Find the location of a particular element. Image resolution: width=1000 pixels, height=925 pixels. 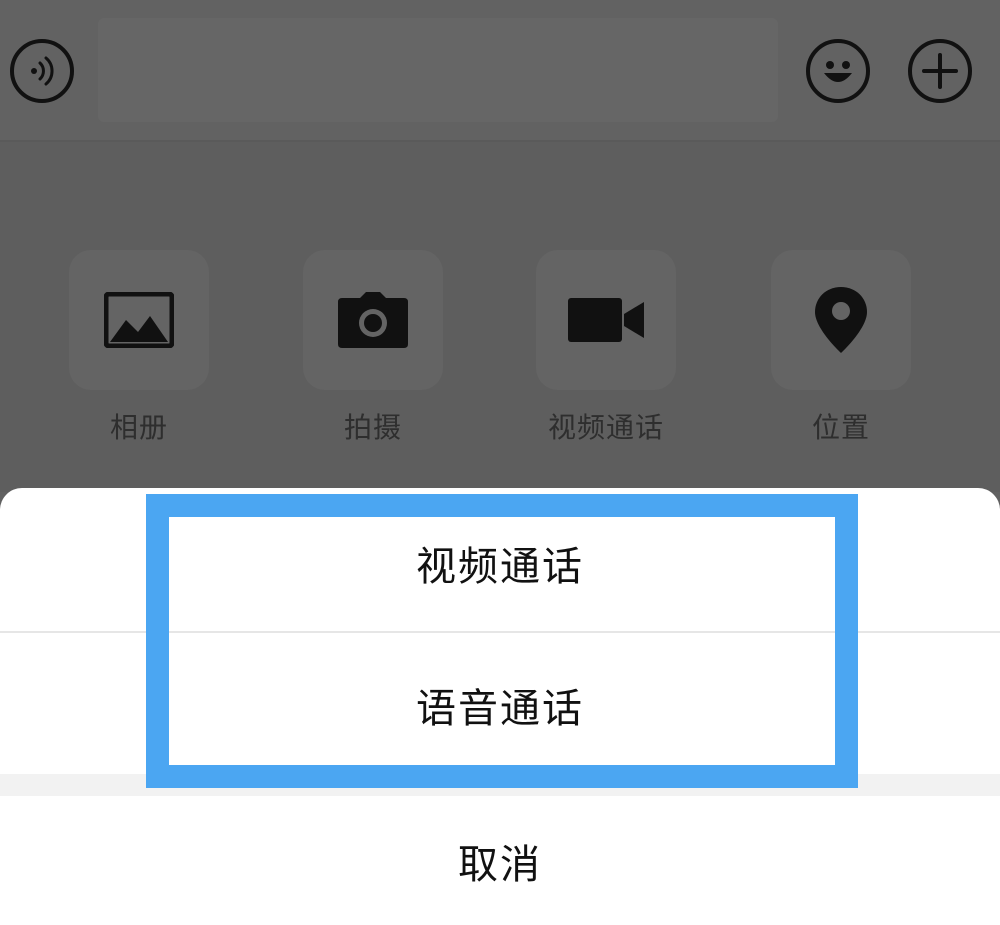

location-label: 位置 is located at coordinates (840, 427).